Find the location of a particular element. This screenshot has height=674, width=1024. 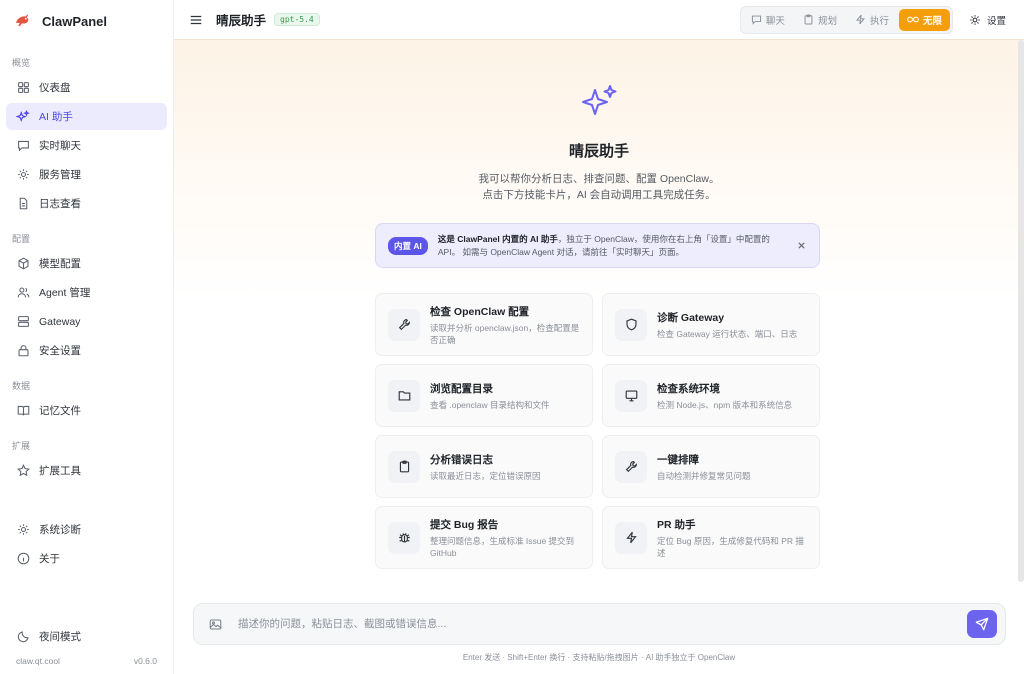

mode-label: 执行 is located at coordinates (879, 21).